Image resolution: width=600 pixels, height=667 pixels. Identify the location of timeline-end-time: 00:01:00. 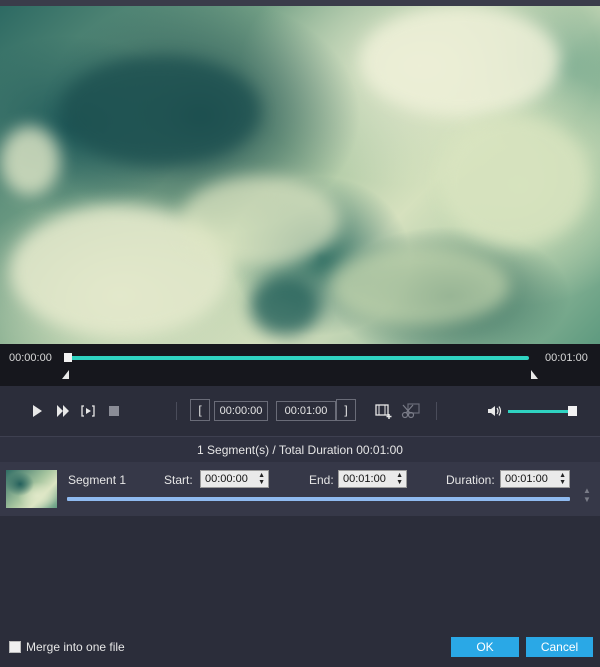
(566, 358).